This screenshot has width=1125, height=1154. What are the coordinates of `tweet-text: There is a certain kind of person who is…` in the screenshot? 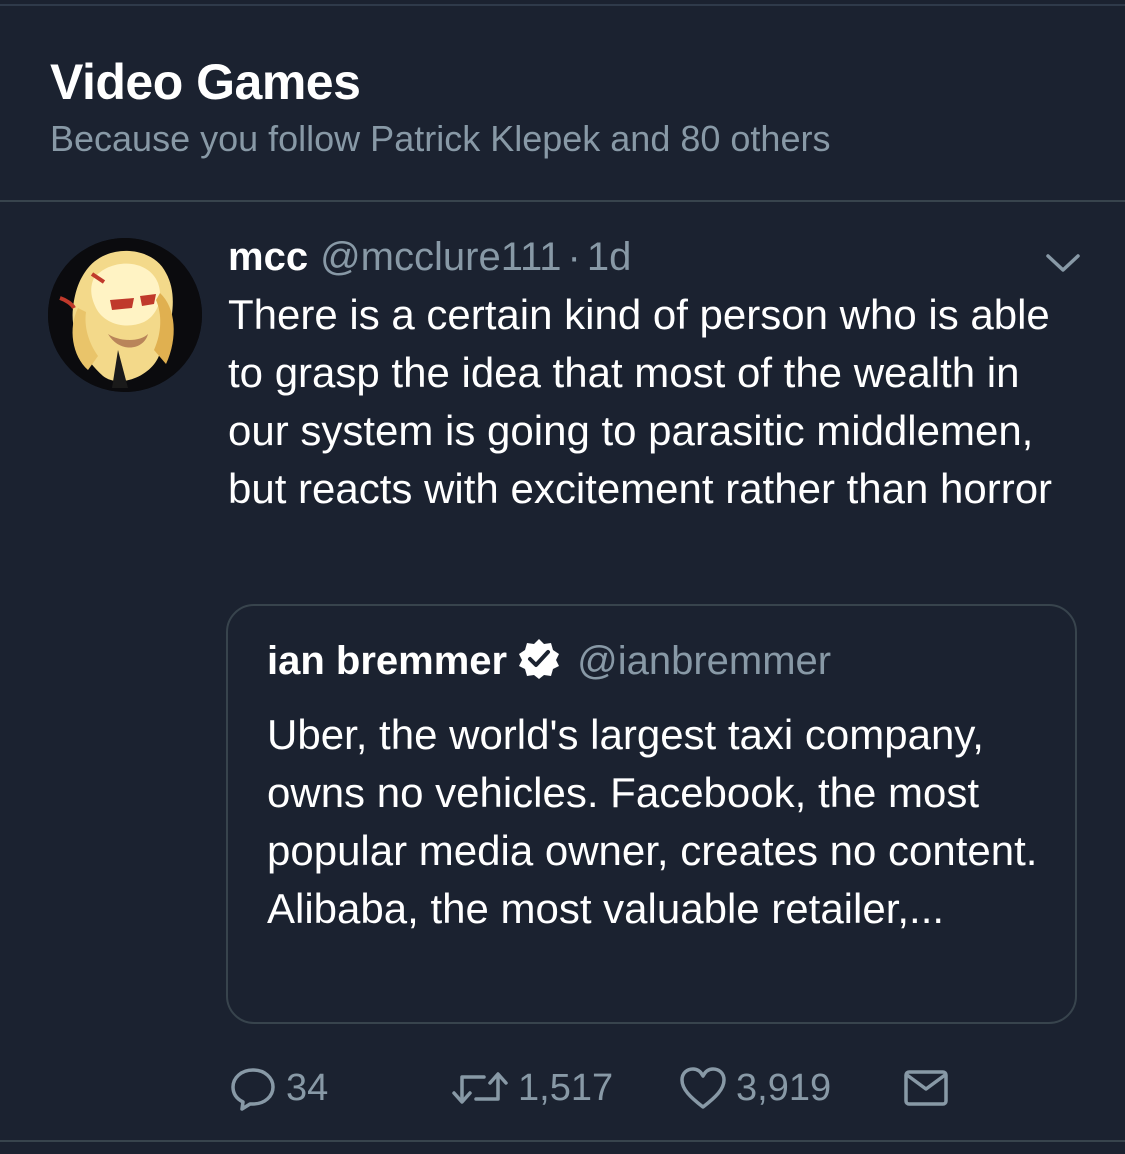 It's located at (640, 401).